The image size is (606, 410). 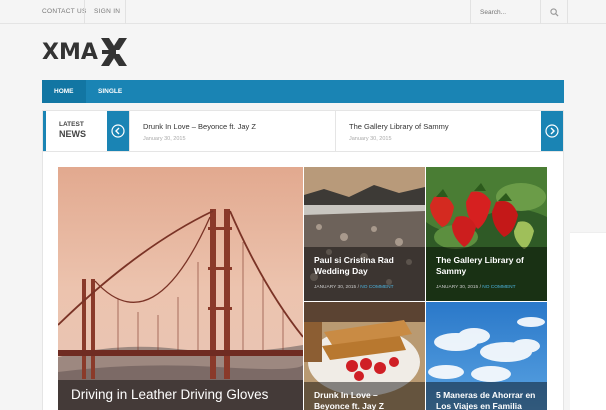 I want to click on sign-in-link: SIGN IN, so click(x=107, y=12).